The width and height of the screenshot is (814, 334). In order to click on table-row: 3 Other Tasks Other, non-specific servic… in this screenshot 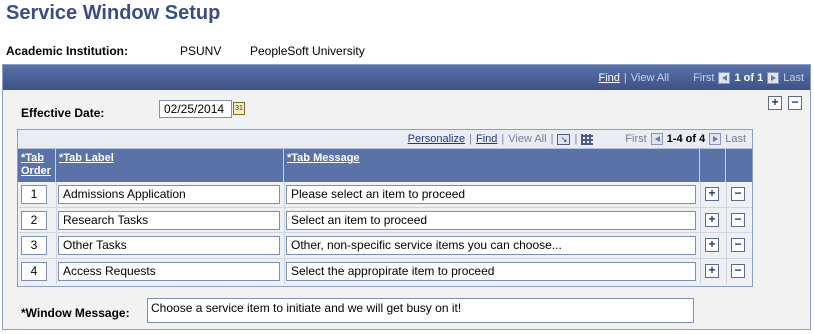, I will do `click(385, 246)`.